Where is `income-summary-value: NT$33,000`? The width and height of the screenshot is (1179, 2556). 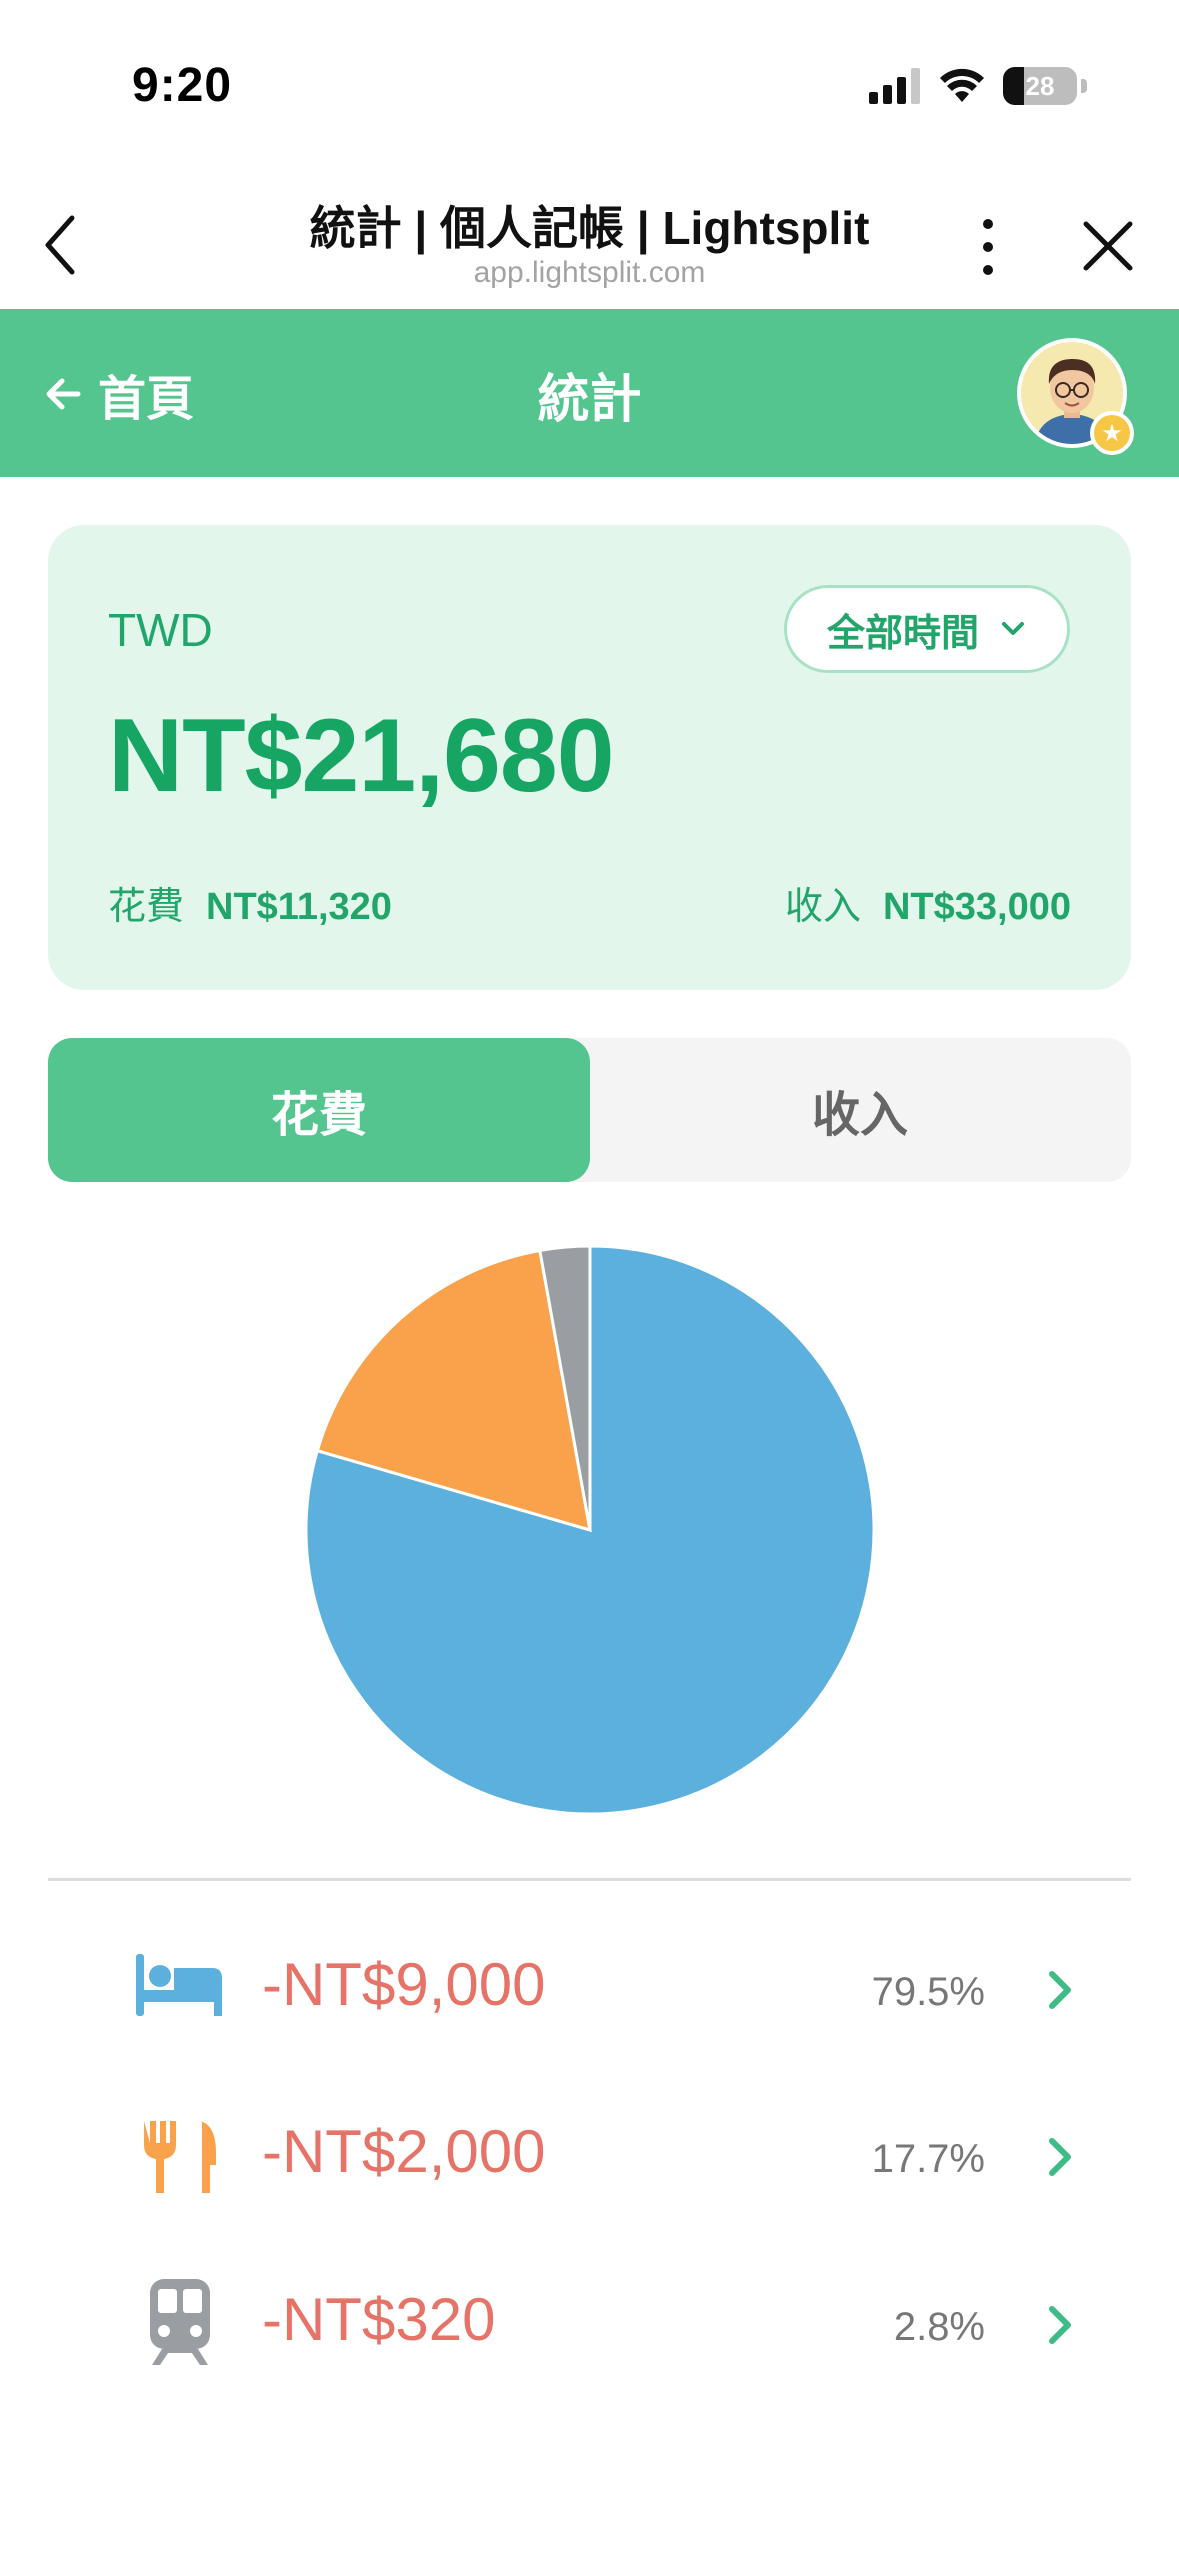 income-summary-value: NT$33,000 is located at coordinates (976, 907).